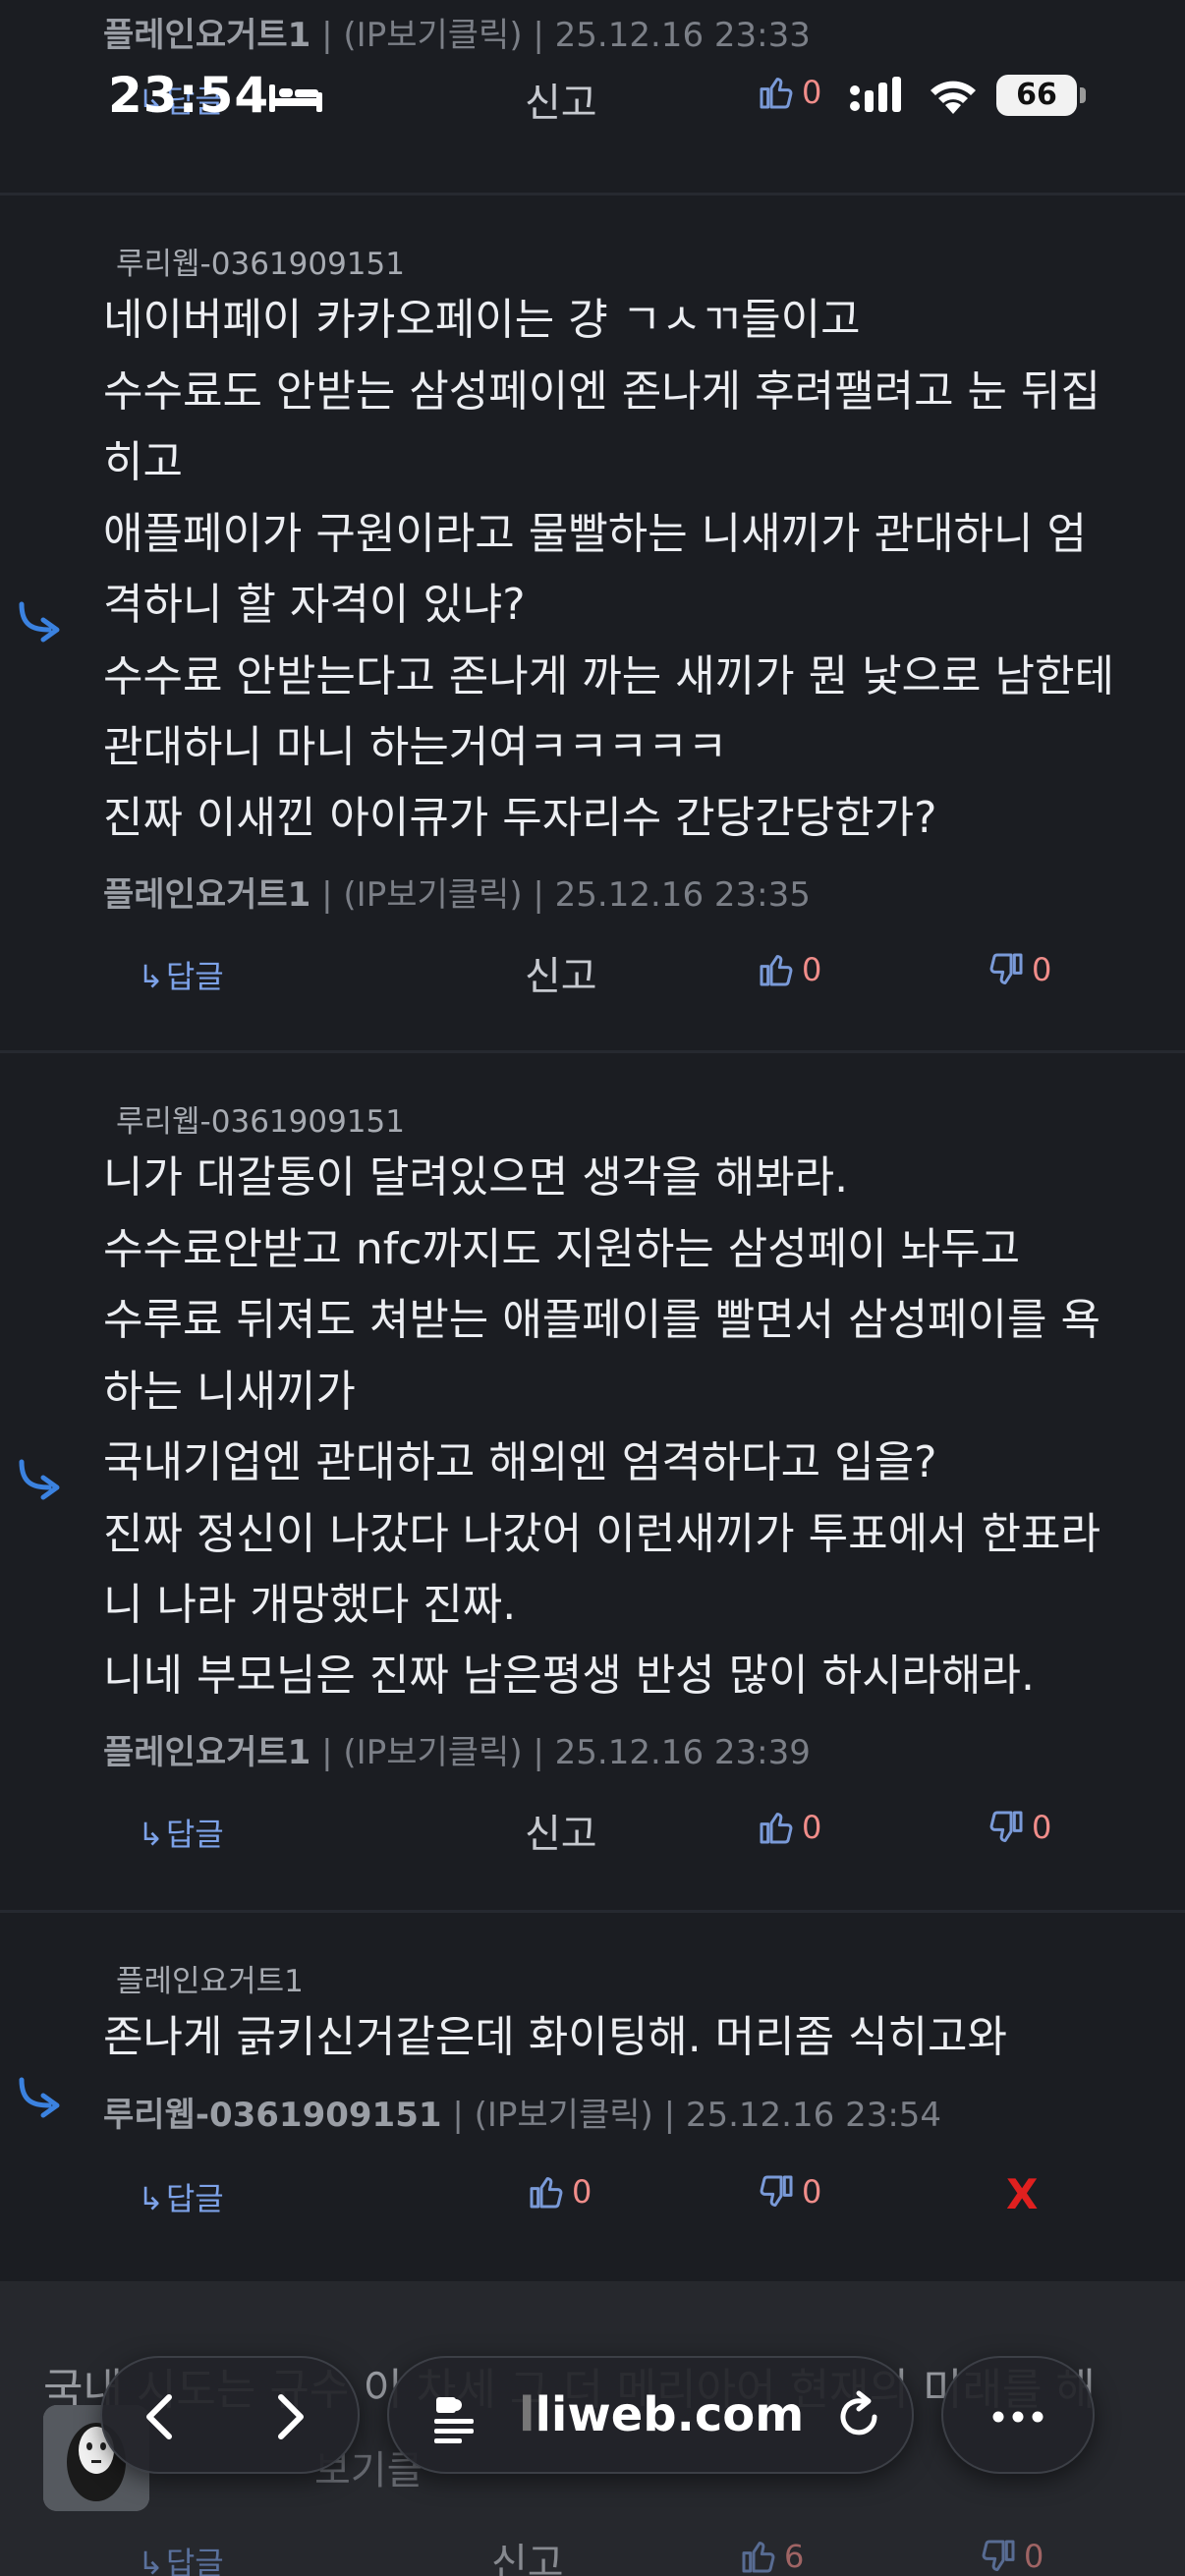 The height and width of the screenshot is (2576, 1185). What do you see at coordinates (143, 462) in the screenshot?
I see `comment-body-line: 히고` at bounding box center [143, 462].